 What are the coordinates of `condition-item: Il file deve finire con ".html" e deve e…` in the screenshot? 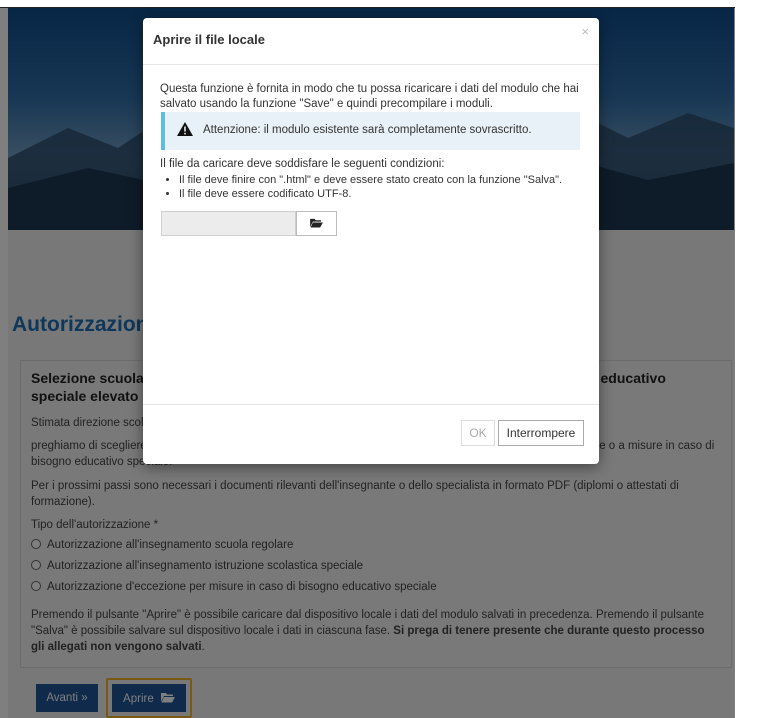 It's located at (370, 180).